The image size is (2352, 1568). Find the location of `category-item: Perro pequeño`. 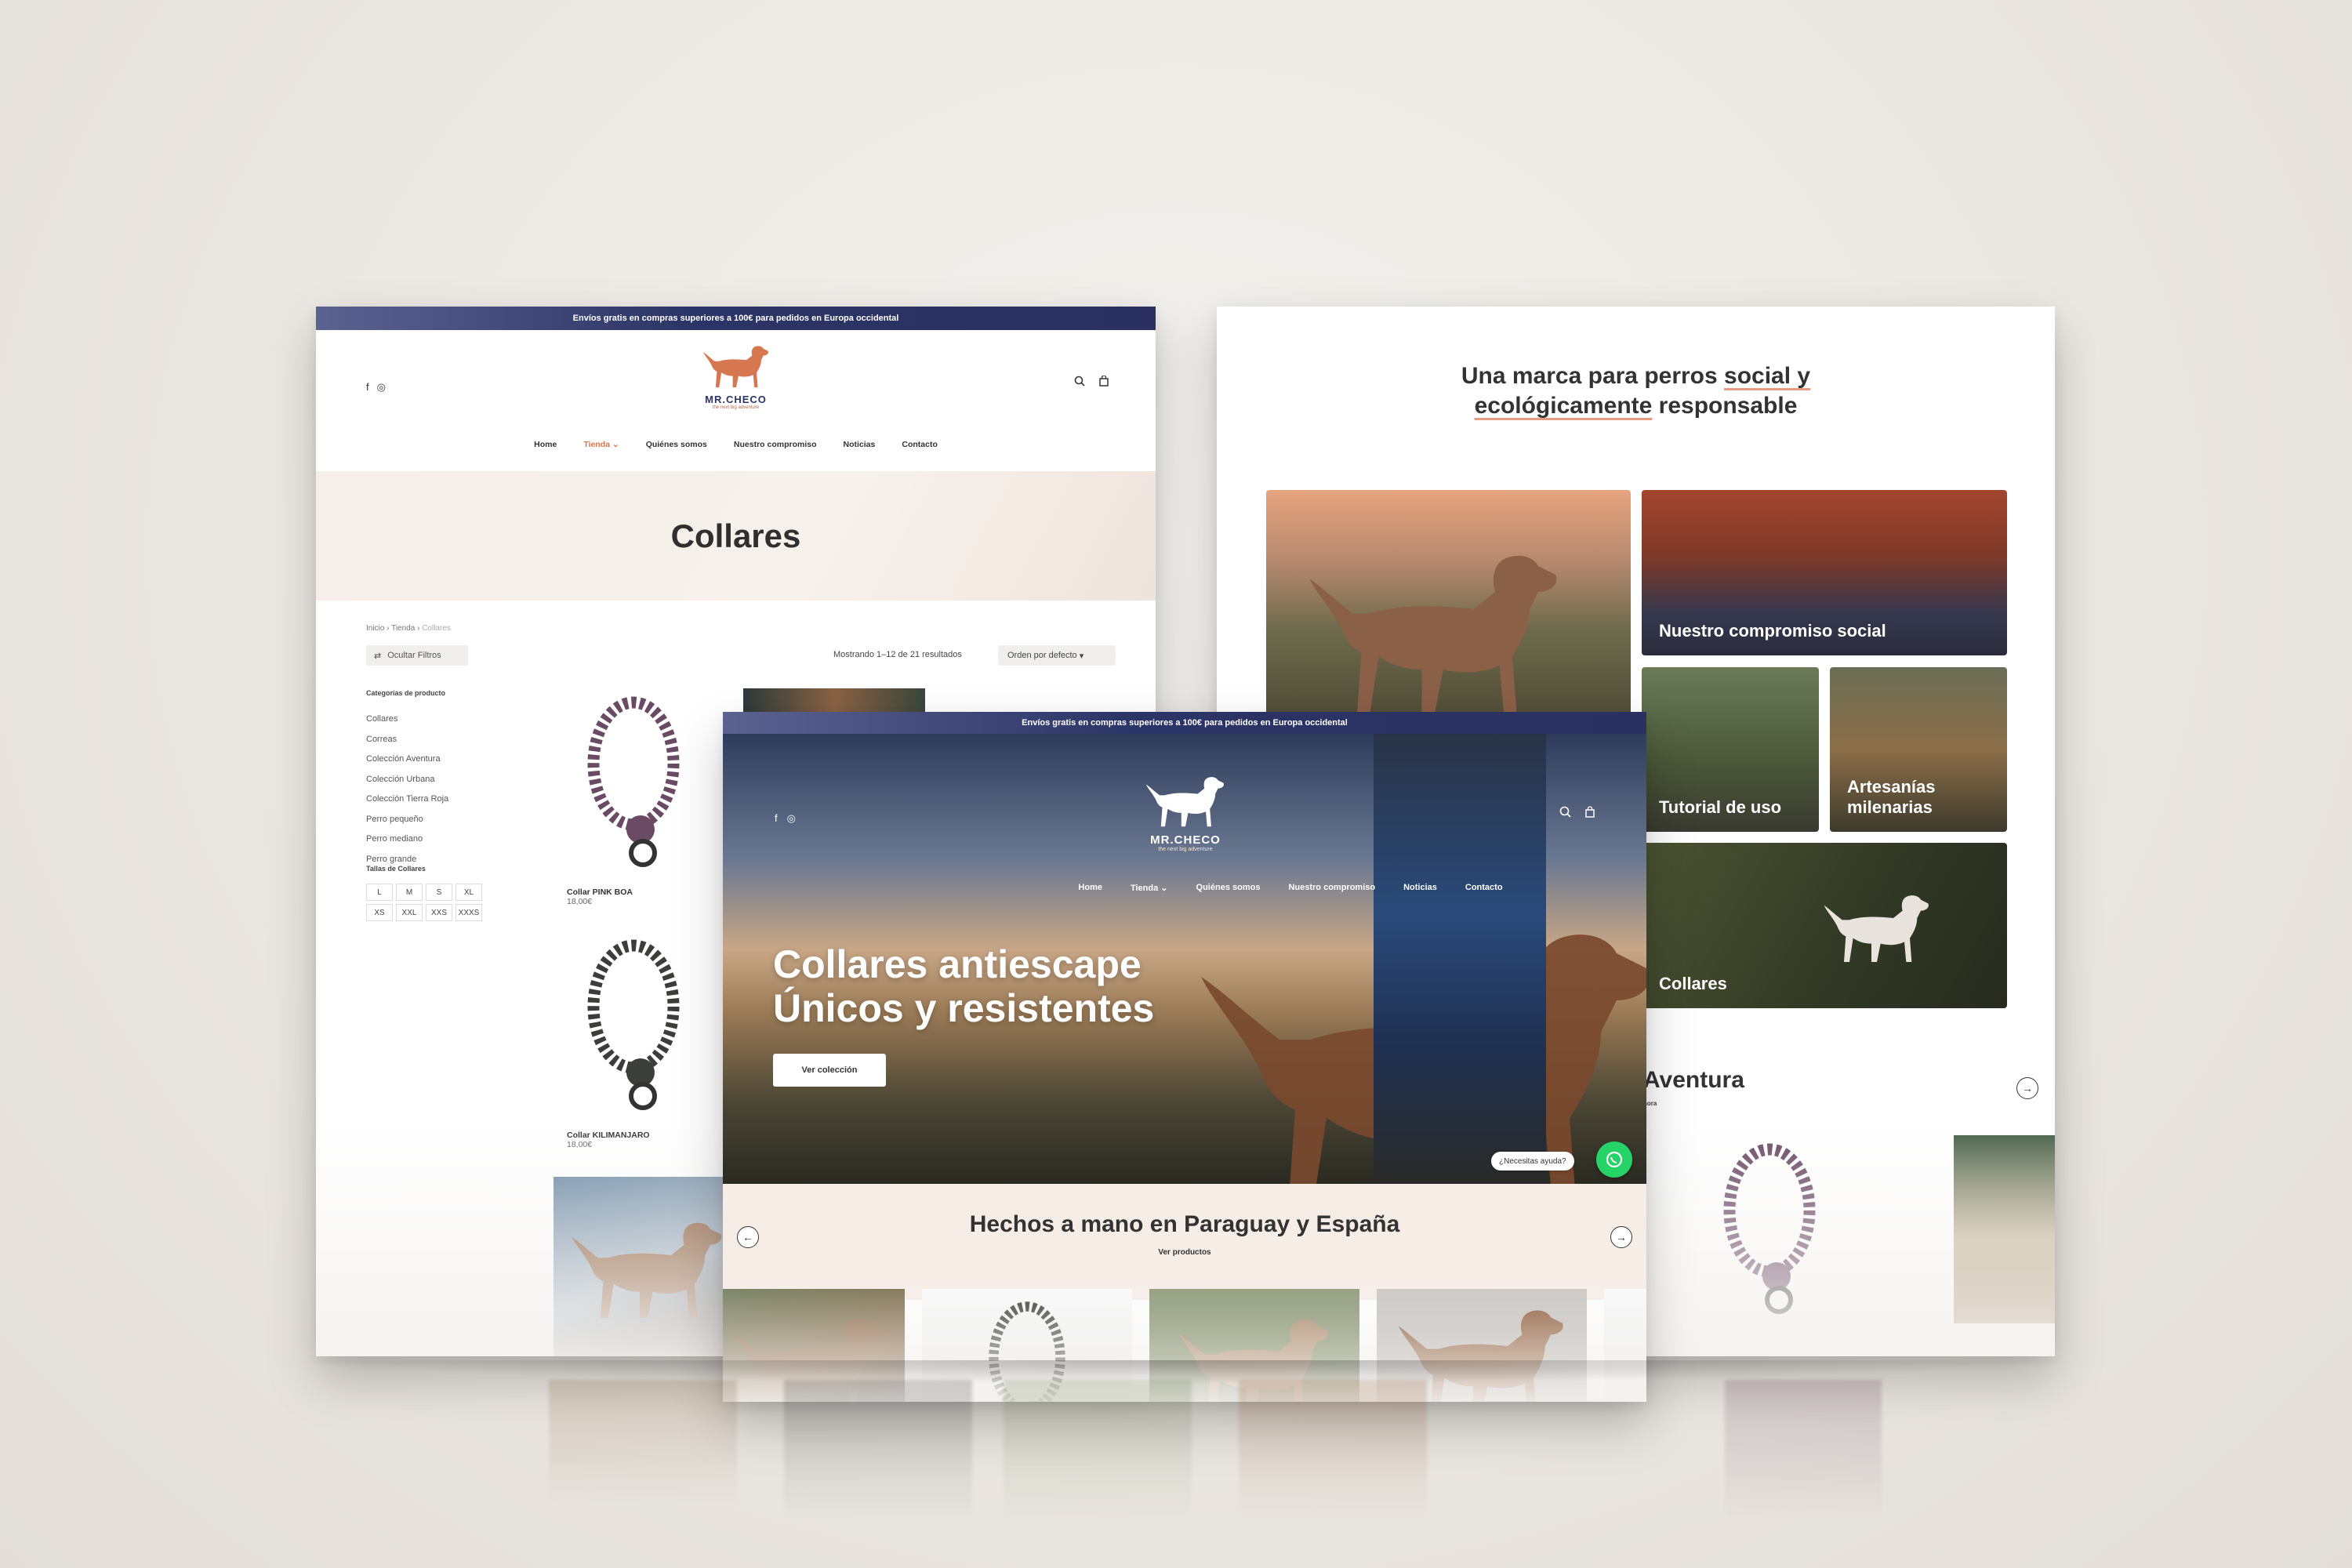

category-item: Perro pequeño is located at coordinates (407, 820).